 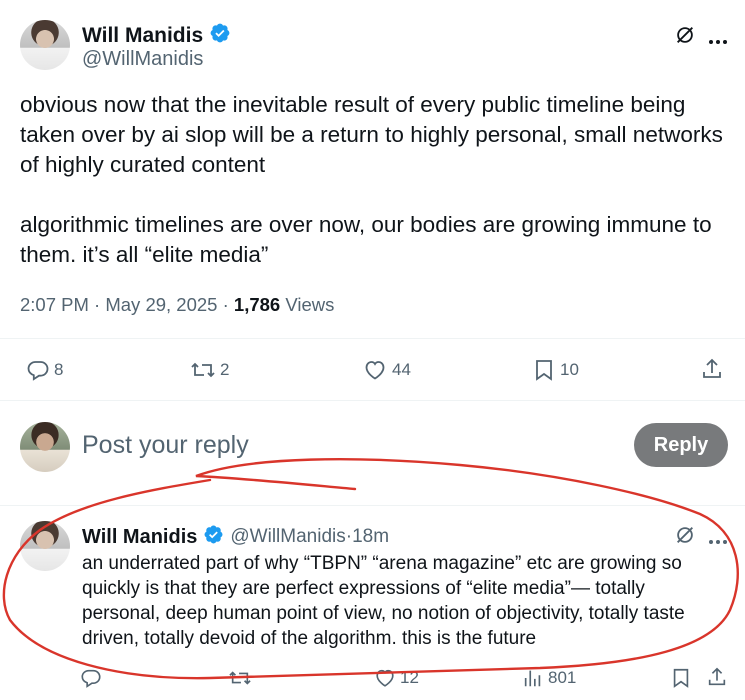 I want to click on tweet-meta: 2:07 PM · May 29, 2025 · 1,786 Views, so click(x=177, y=305).